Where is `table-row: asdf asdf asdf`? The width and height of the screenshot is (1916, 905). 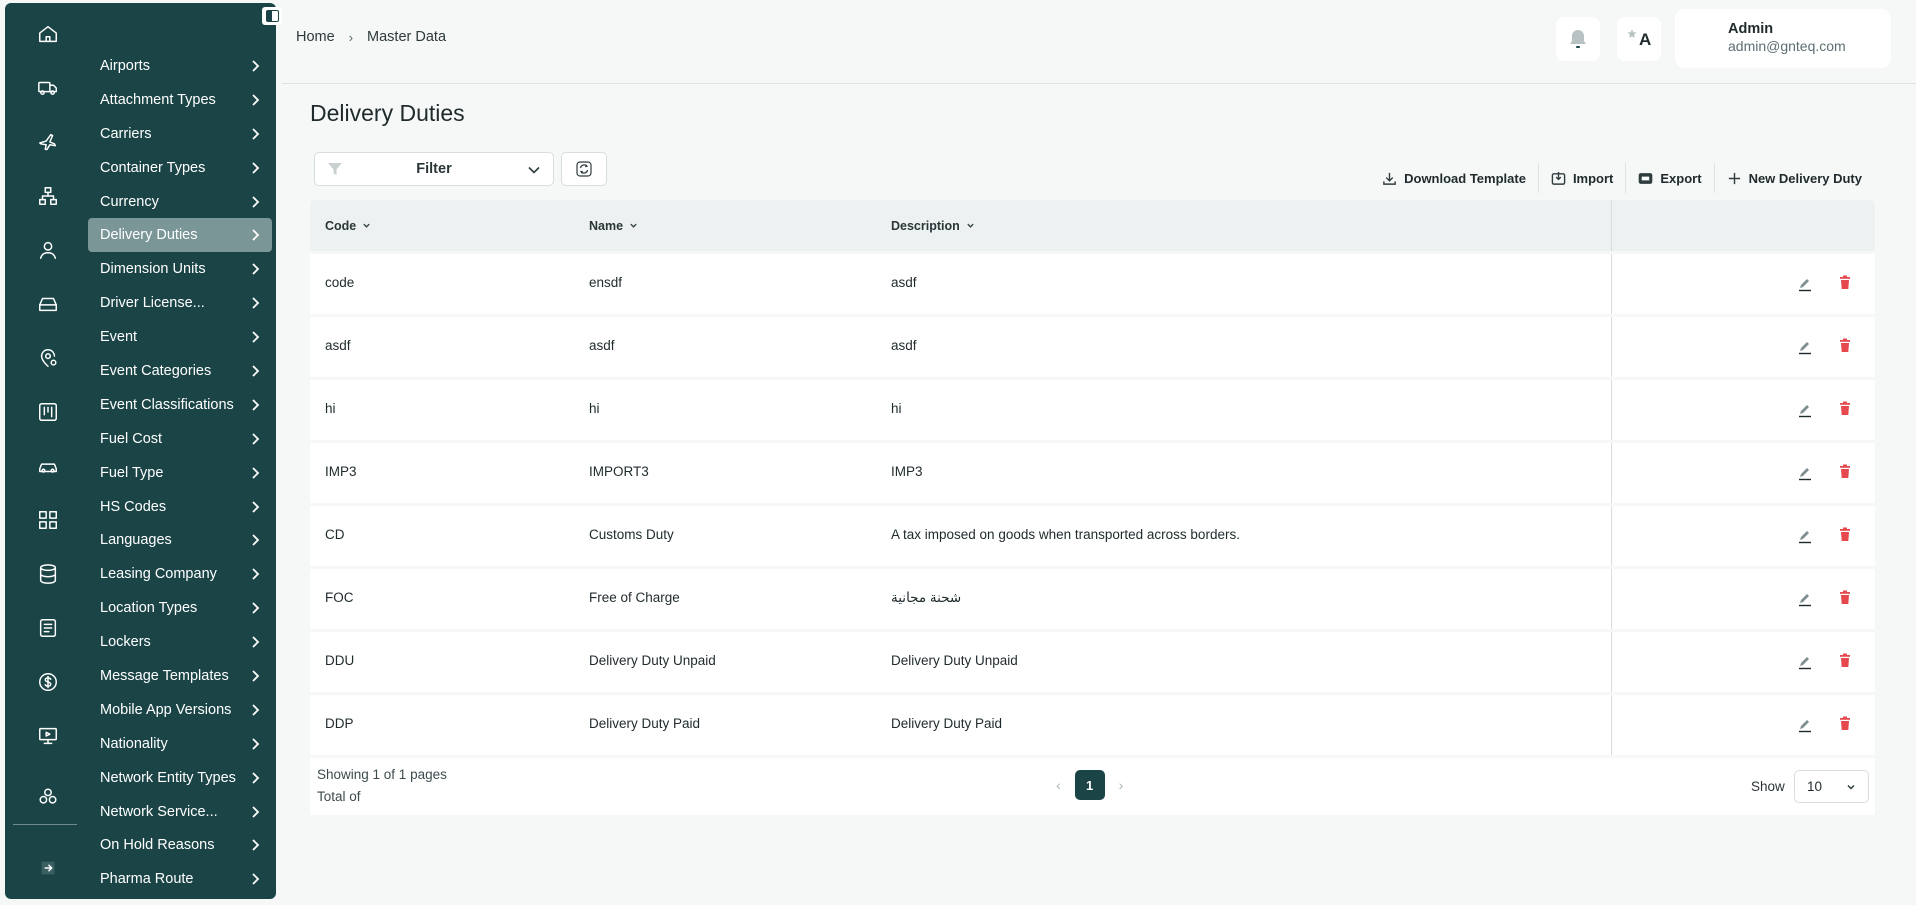 table-row: asdf asdf asdf is located at coordinates (1092, 347).